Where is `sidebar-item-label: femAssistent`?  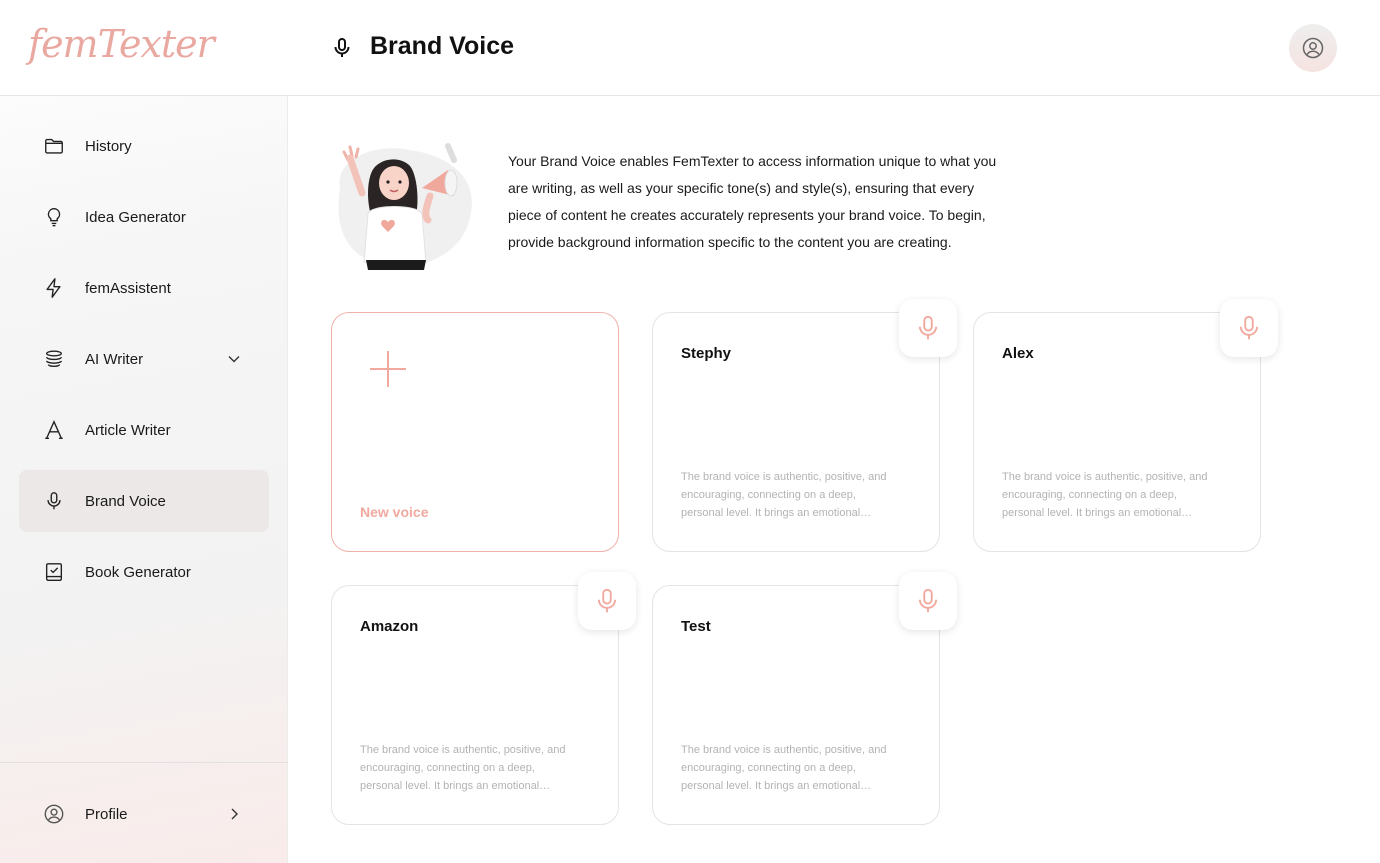 sidebar-item-label: femAssistent is located at coordinates (128, 288).